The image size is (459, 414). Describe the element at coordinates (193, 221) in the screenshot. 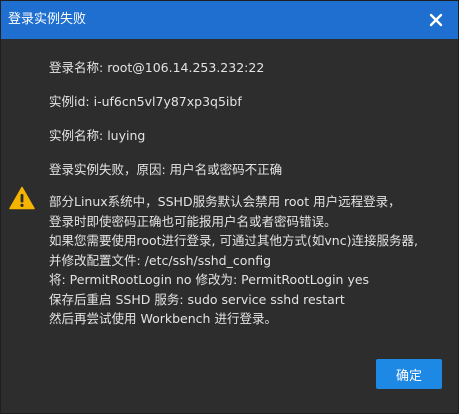

I see `warning-line: 登录时即使密码正确也可能报用户名或者密码错误。` at that location.